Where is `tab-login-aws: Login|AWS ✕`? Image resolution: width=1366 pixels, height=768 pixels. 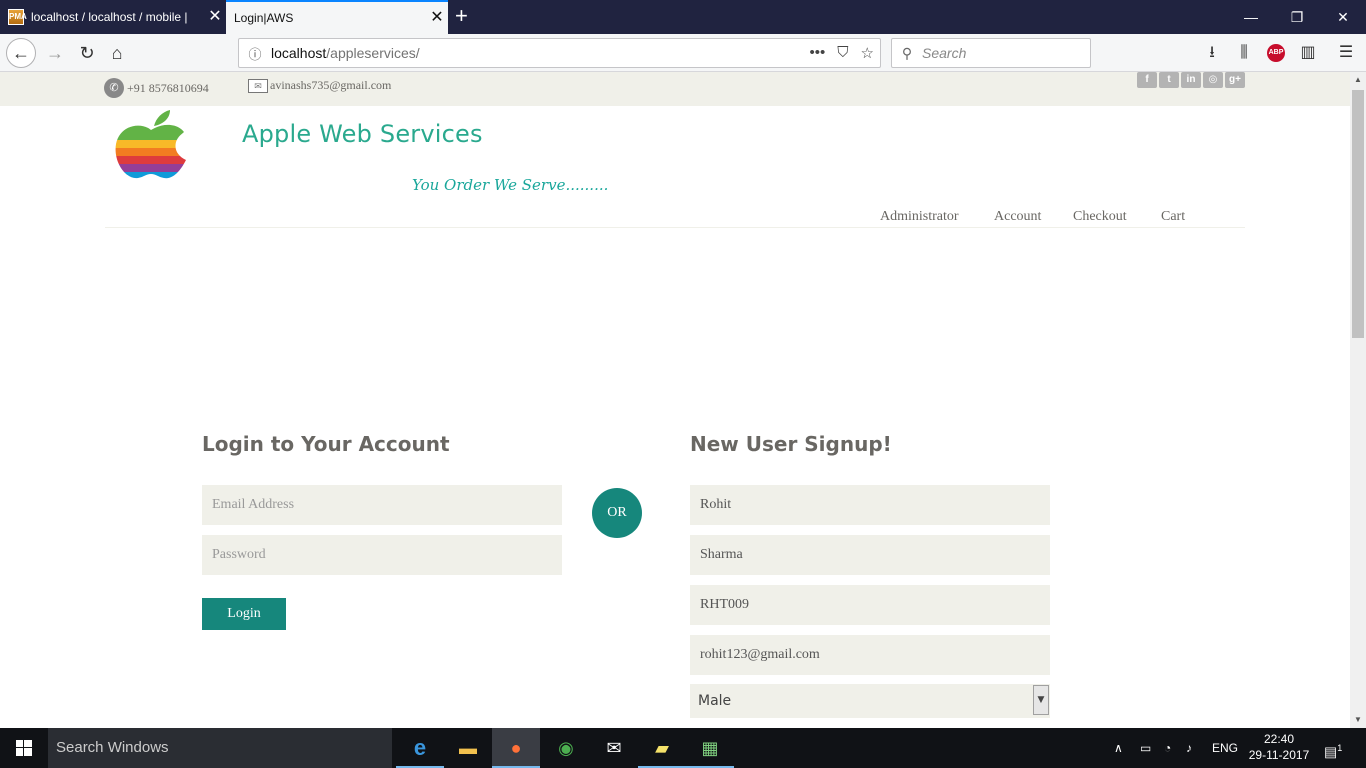
tab-login-aws: Login|AWS ✕ is located at coordinates (337, 17).